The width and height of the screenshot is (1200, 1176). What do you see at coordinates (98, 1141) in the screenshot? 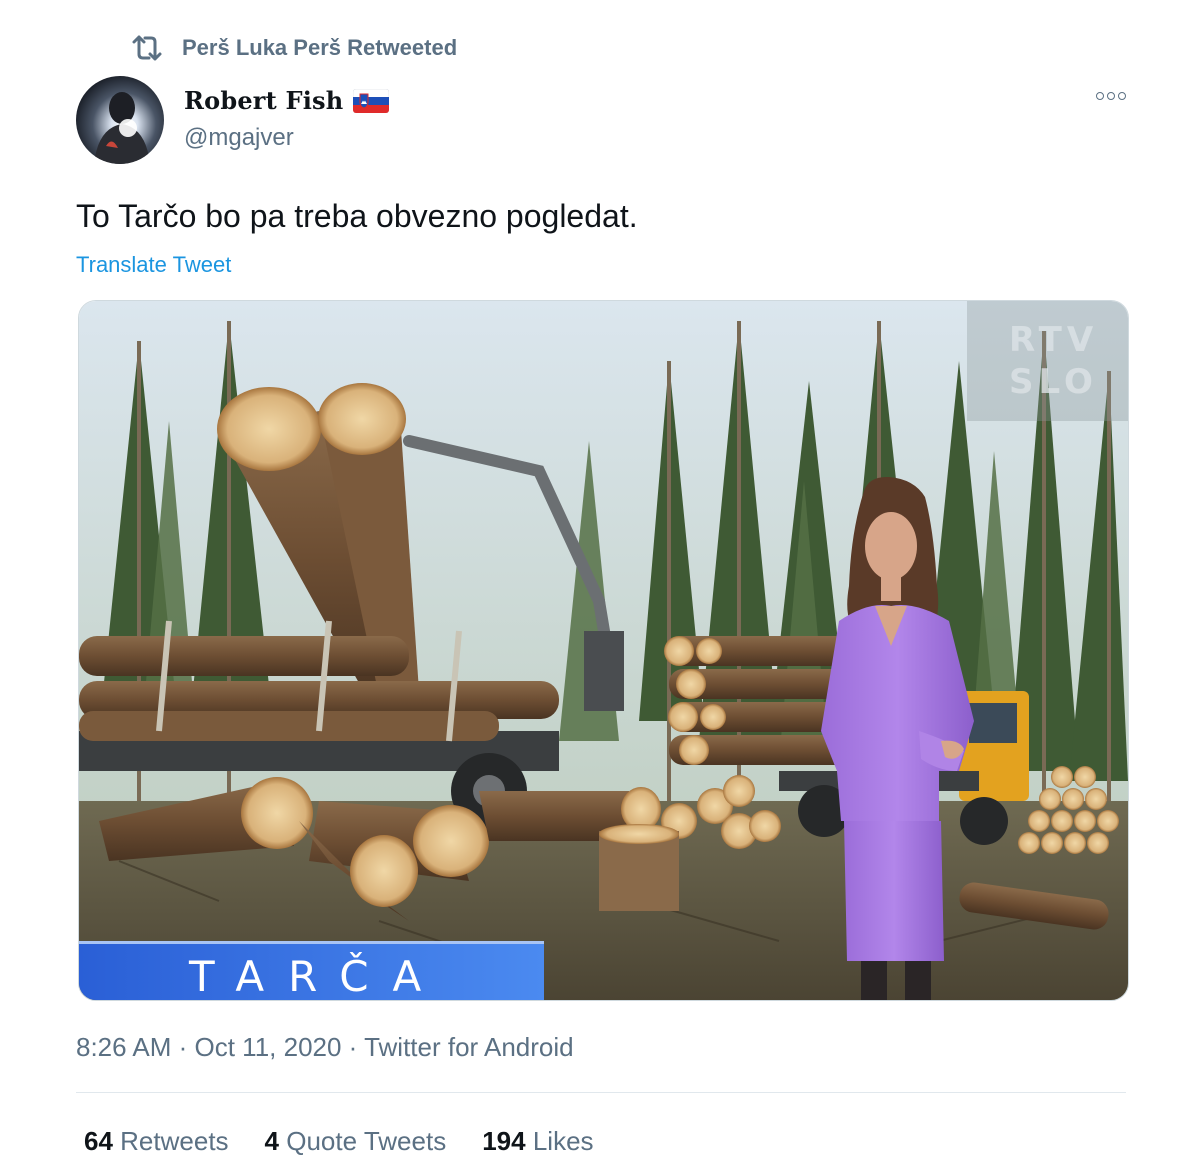
I see `retweets-count: 64` at bounding box center [98, 1141].